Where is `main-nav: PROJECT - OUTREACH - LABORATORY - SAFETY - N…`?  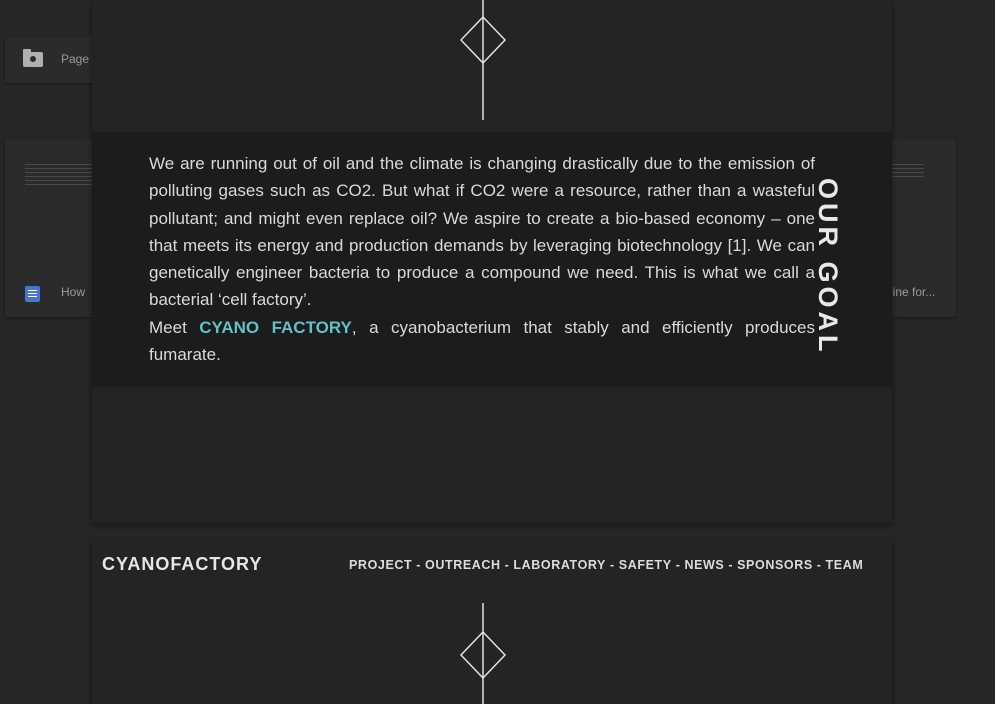 main-nav: PROJECT - OUTREACH - LABORATORY - SAFETY - N… is located at coordinates (606, 565).